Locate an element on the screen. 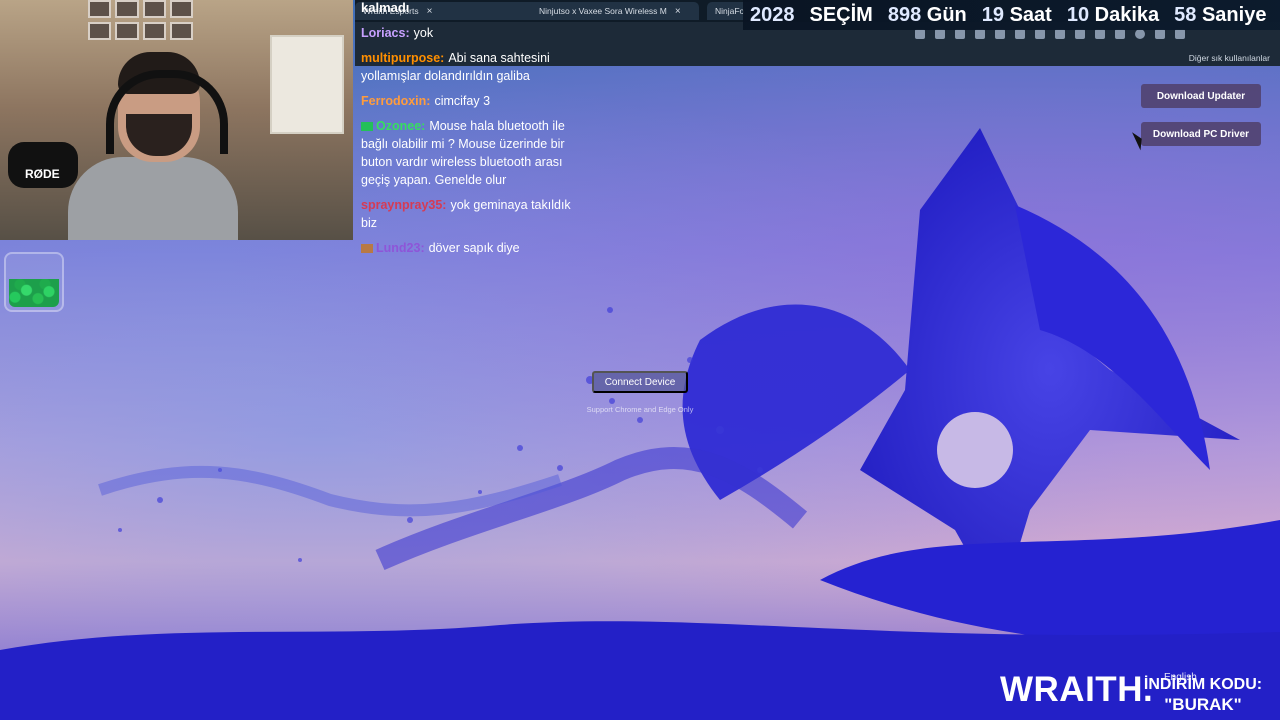 Image resolution: width=1280 pixels, height=720 pixels. wall-board is located at coordinates (307, 84).